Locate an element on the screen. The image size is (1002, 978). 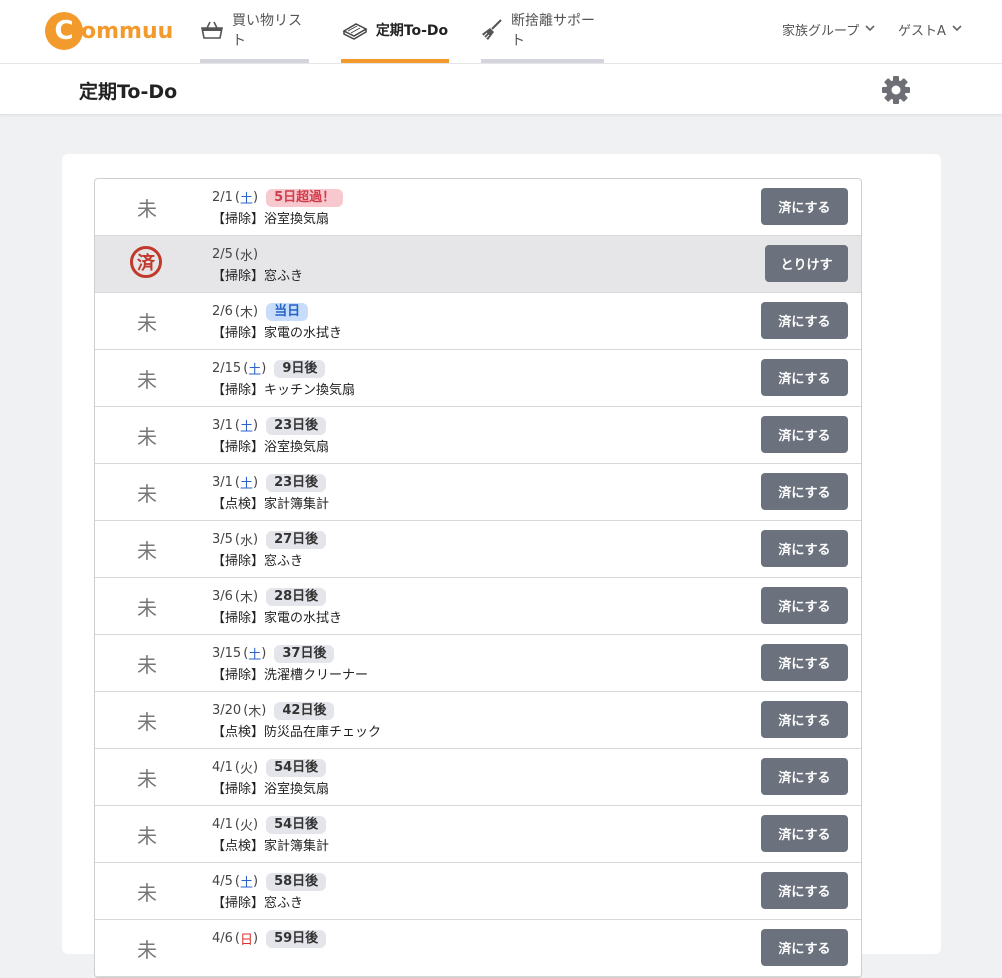
due-date: 3/6 is located at coordinates (222, 596).